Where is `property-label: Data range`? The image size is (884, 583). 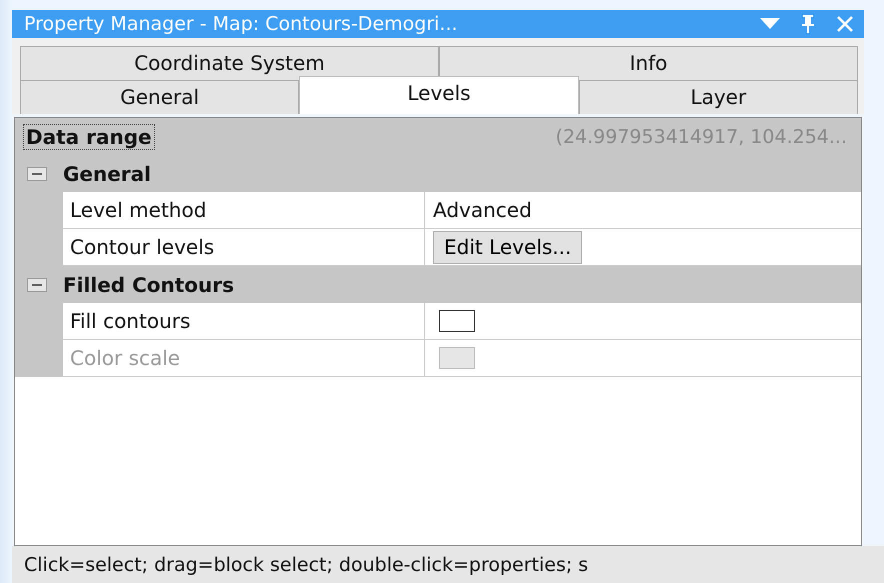
property-label: Data range is located at coordinates (89, 137).